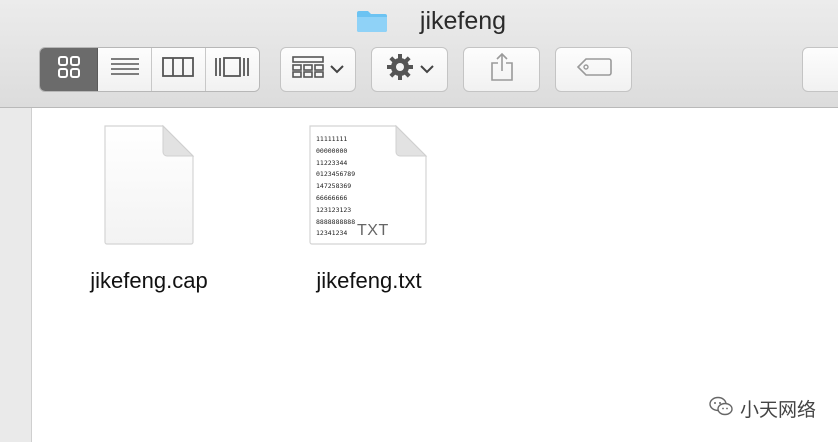  I want to click on list-view-button, so click(125, 69).